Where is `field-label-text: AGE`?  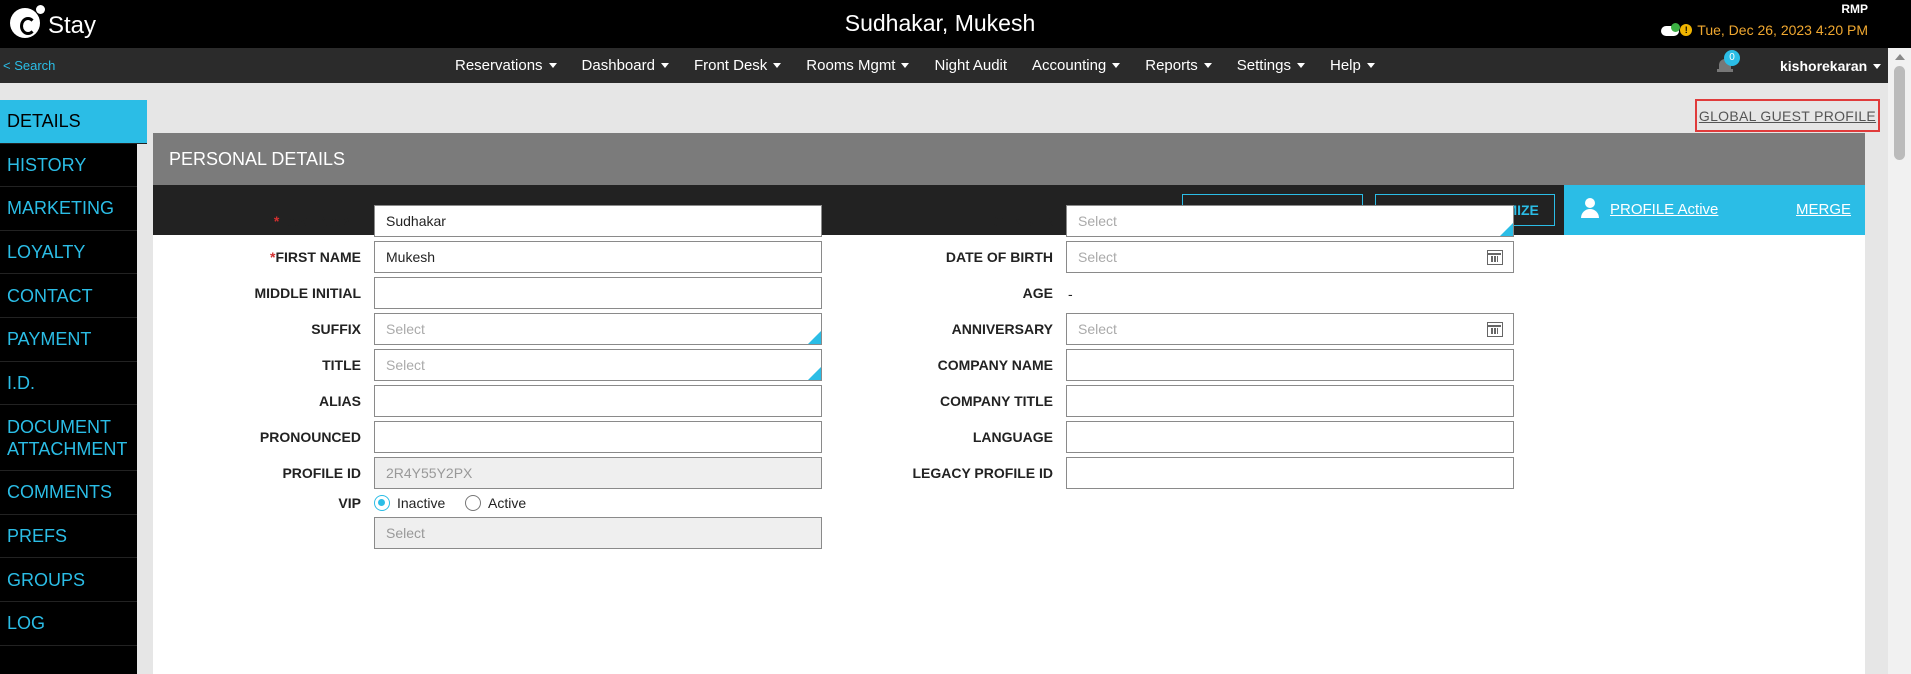
field-label-text: AGE is located at coordinates (1037, 293).